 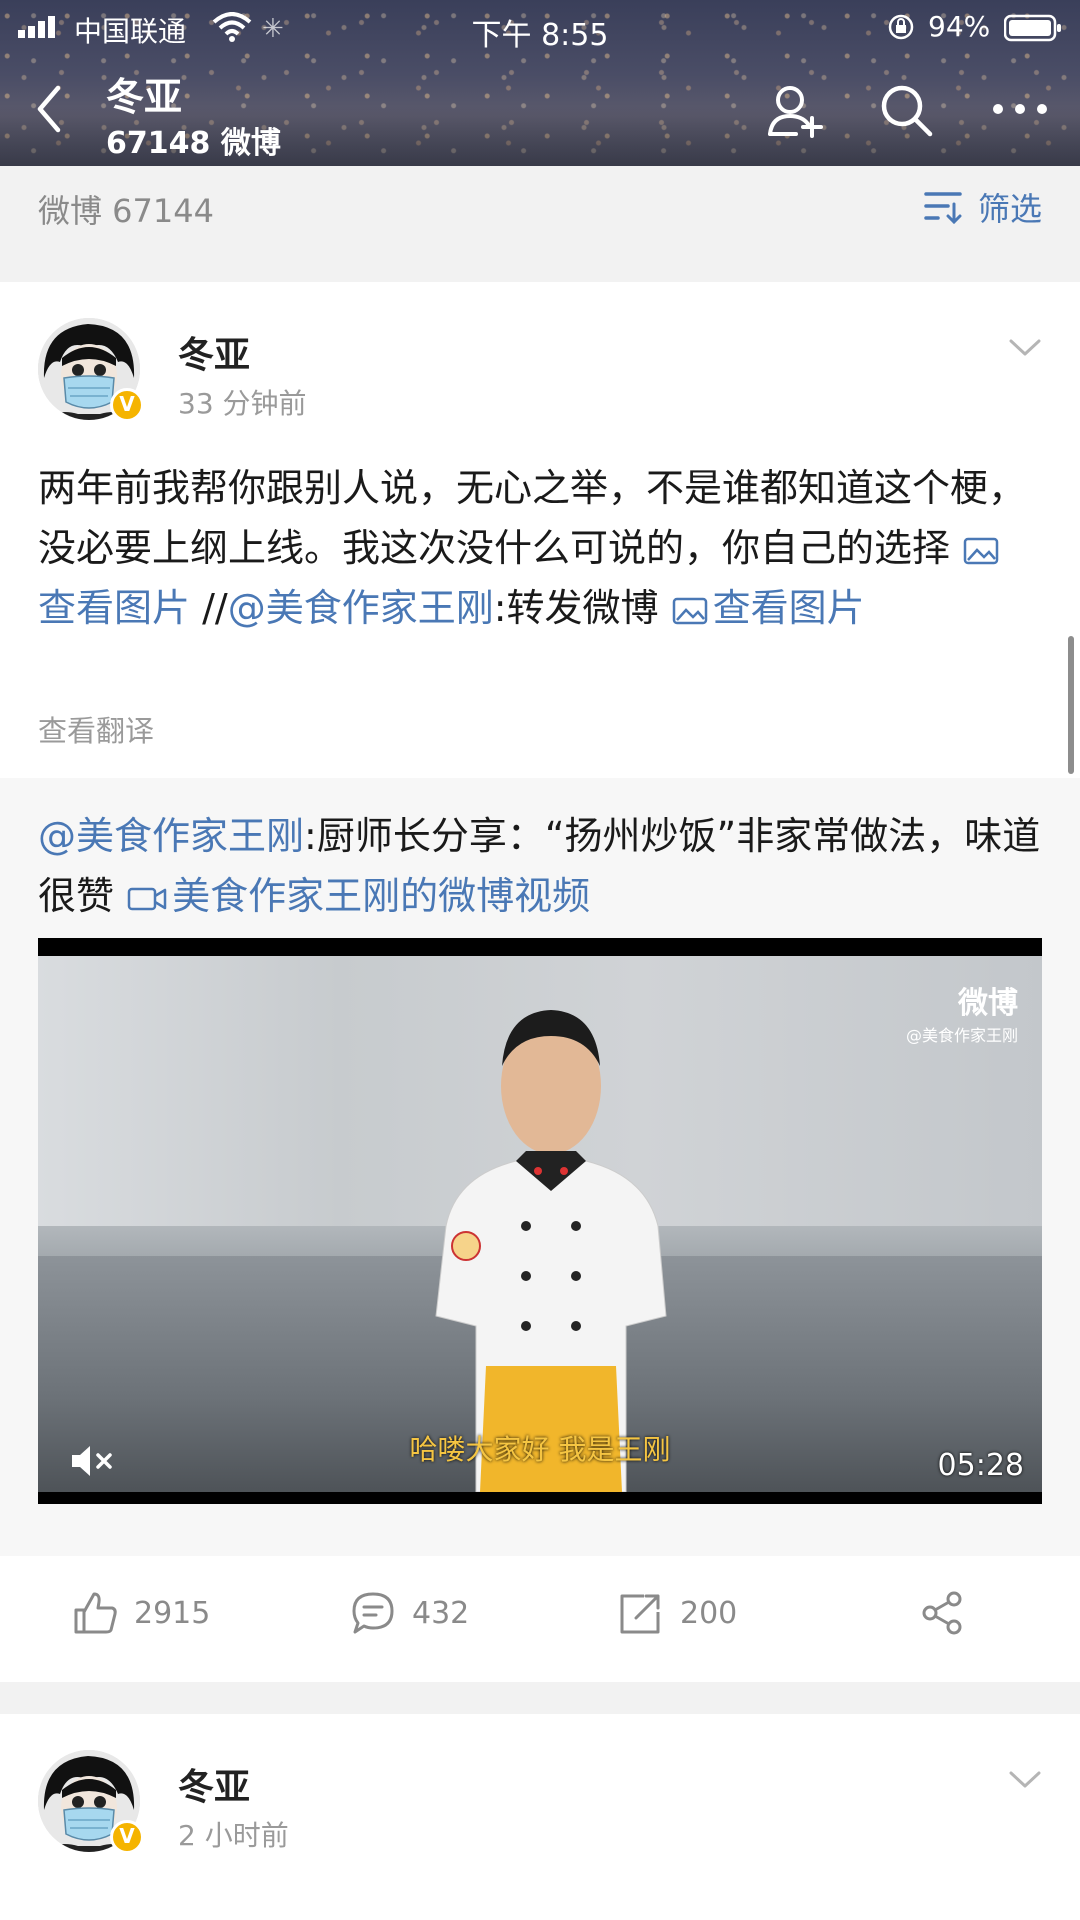 What do you see at coordinates (1020, 109) in the screenshot?
I see `more-options-icon` at bounding box center [1020, 109].